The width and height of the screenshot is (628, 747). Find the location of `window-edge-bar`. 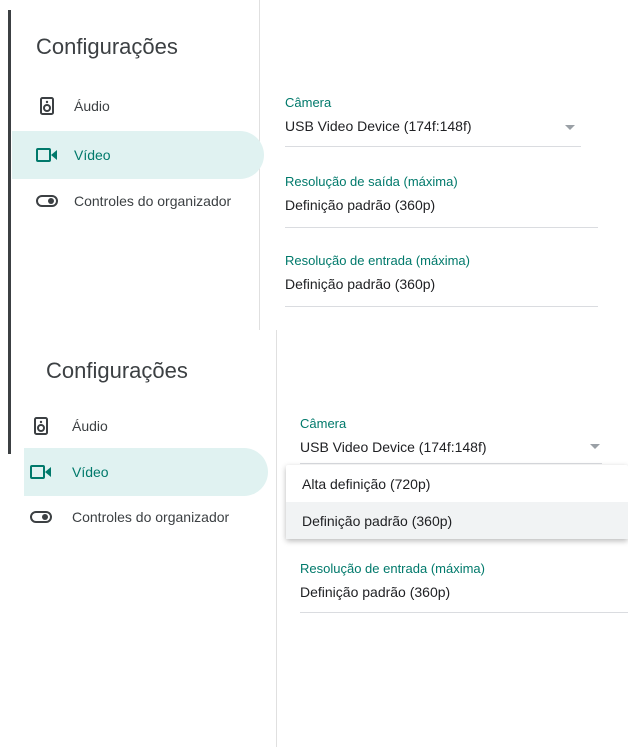

window-edge-bar is located at coordinates (9, 232).